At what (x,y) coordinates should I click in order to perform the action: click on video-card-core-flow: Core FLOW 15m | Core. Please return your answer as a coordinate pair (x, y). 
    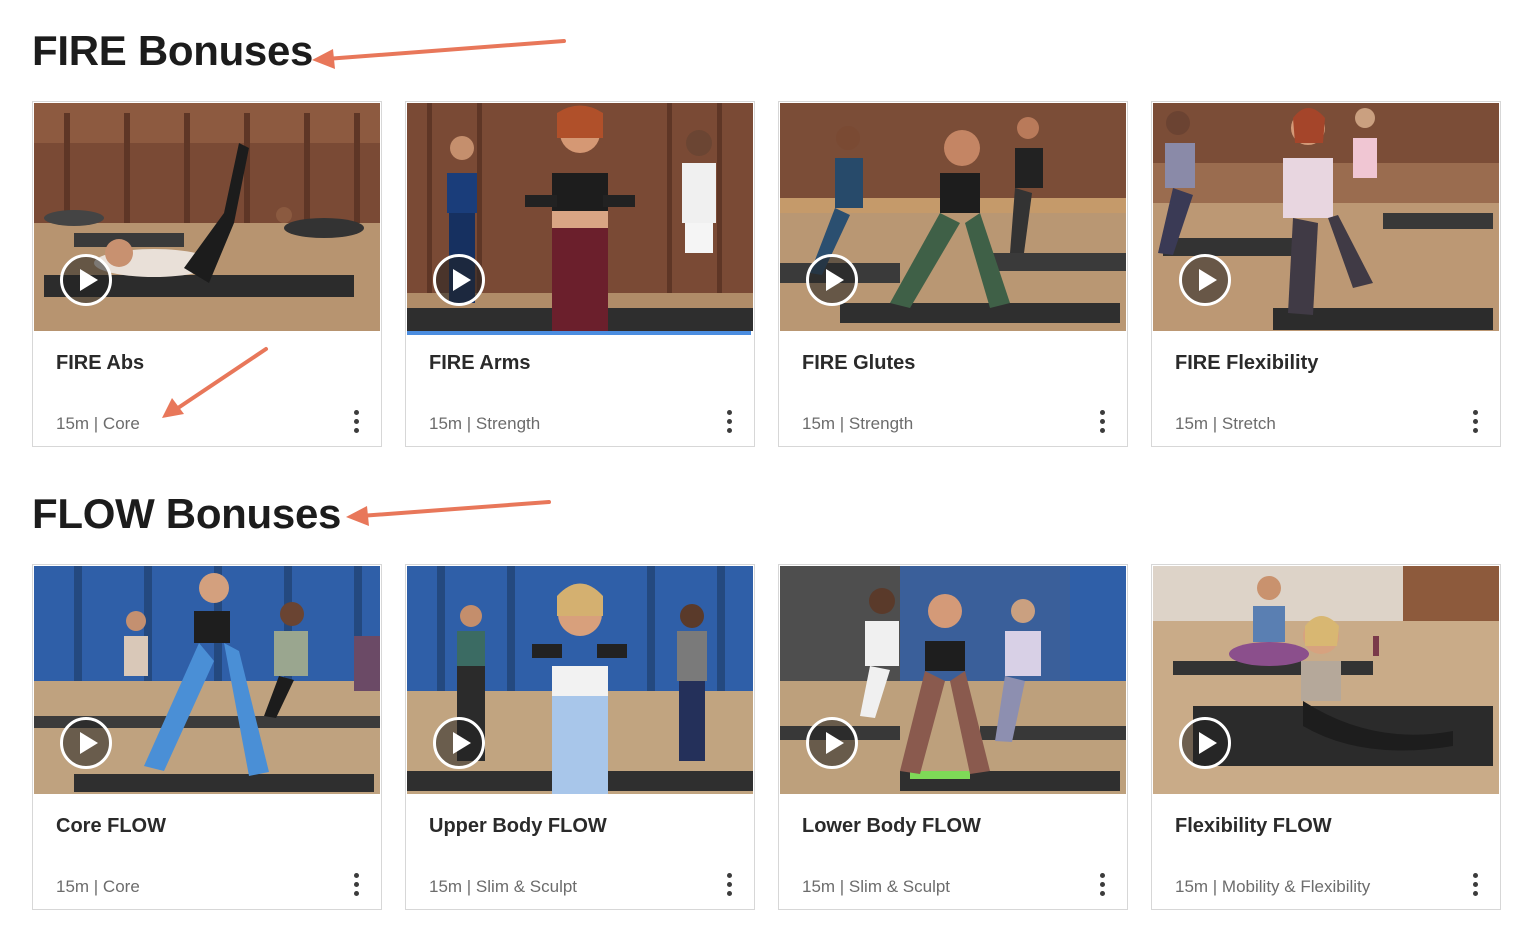
    Looking at the image, I should click on (207, 737).